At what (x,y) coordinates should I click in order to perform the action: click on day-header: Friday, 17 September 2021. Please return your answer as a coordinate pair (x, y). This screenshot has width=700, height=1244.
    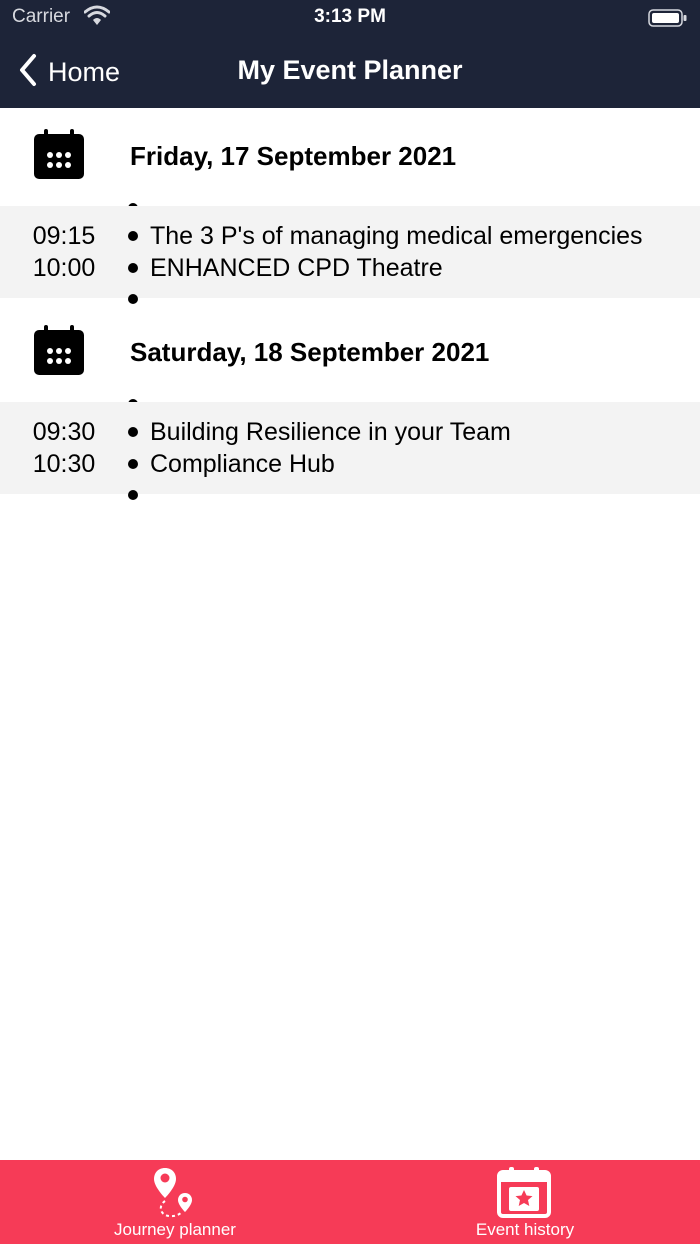
    Looking at the image, I should click on (350, 160).